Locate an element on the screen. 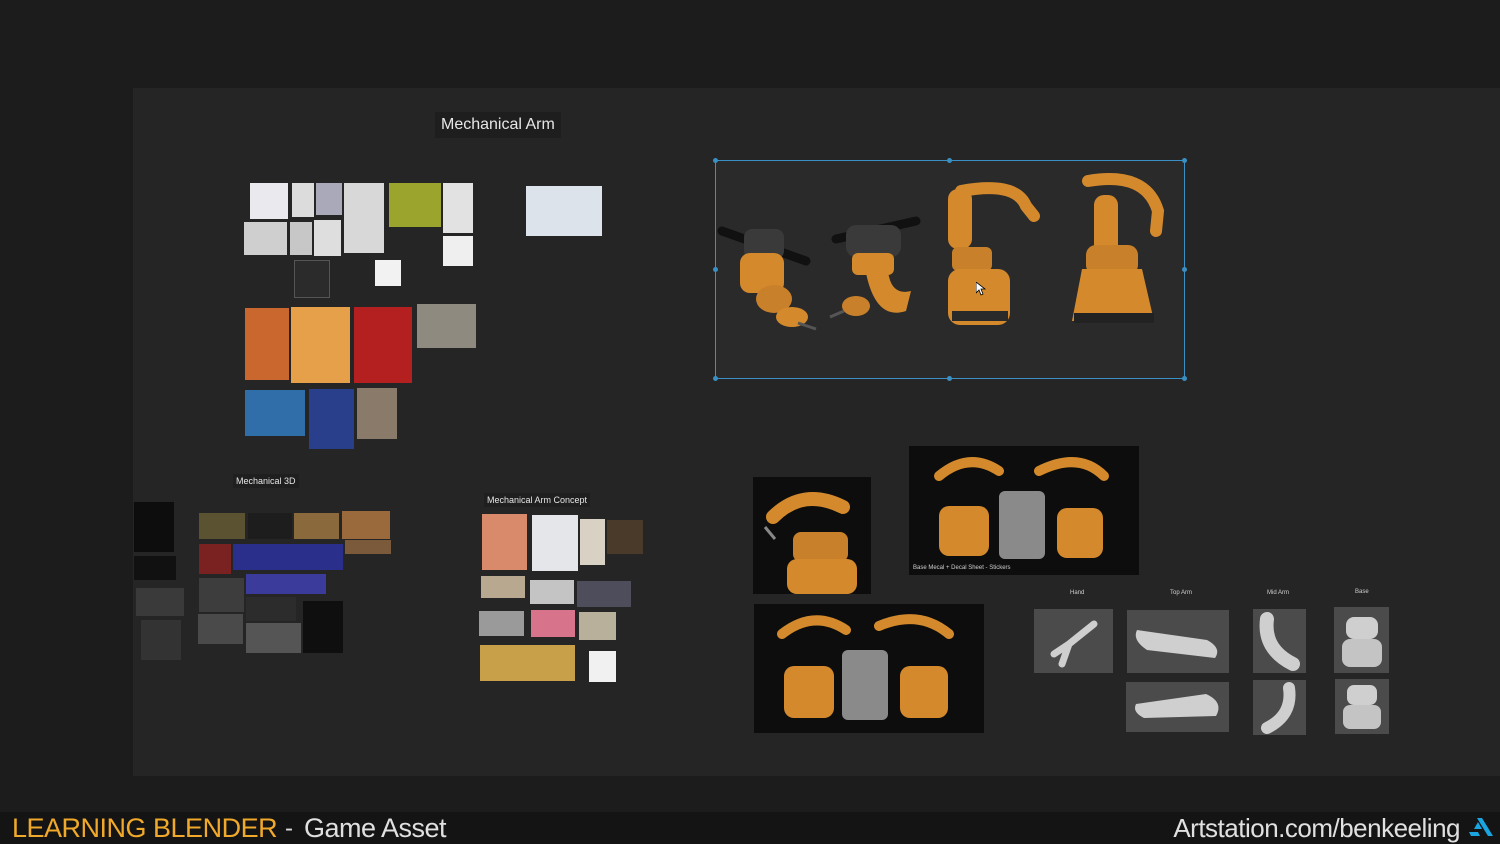 This screenshot has height=844, width=1500. top-arm-drawing is located at coordinates (1176, 644).